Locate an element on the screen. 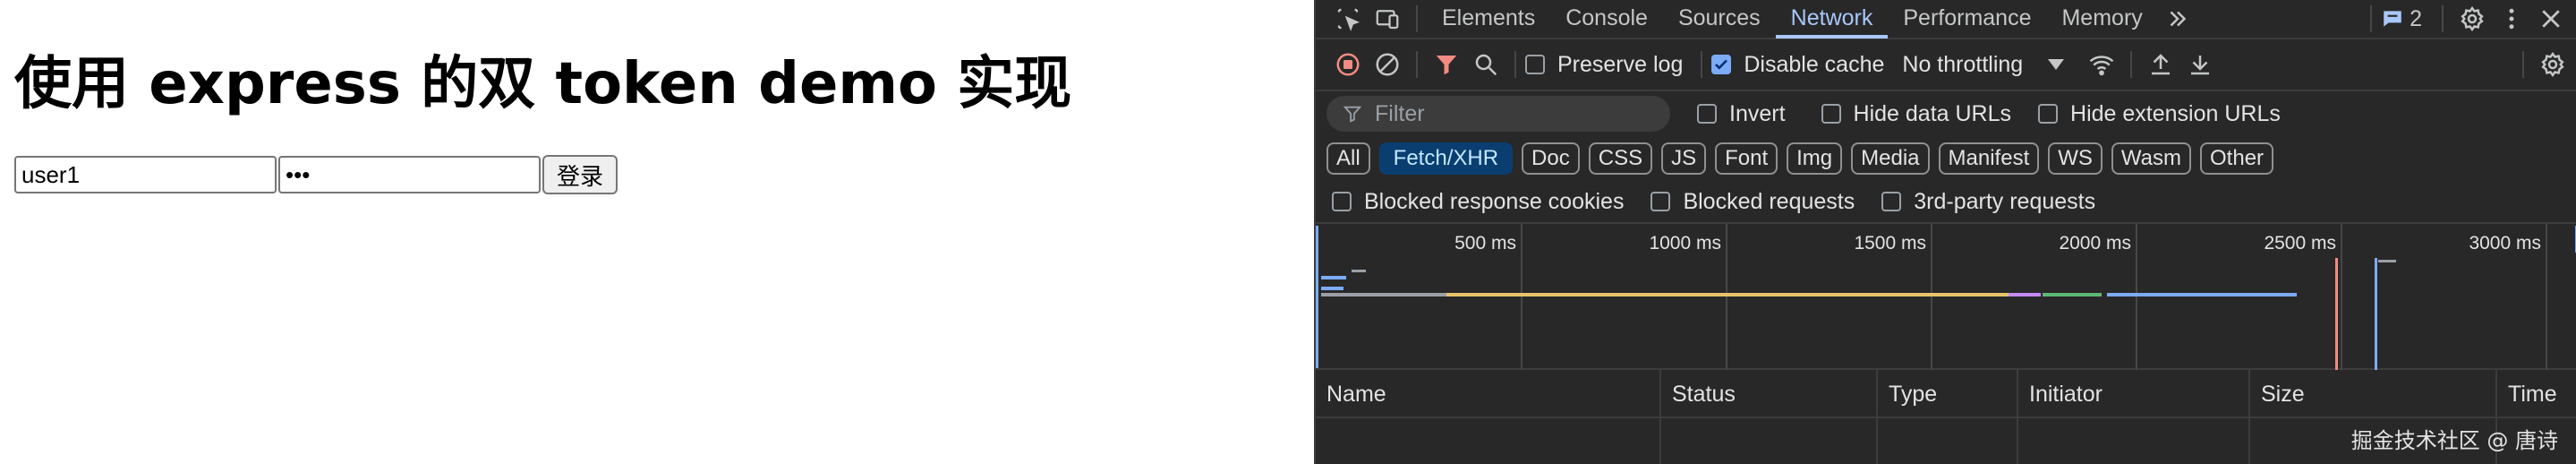  chip-js: JS is located at coordinates (1684, 158).